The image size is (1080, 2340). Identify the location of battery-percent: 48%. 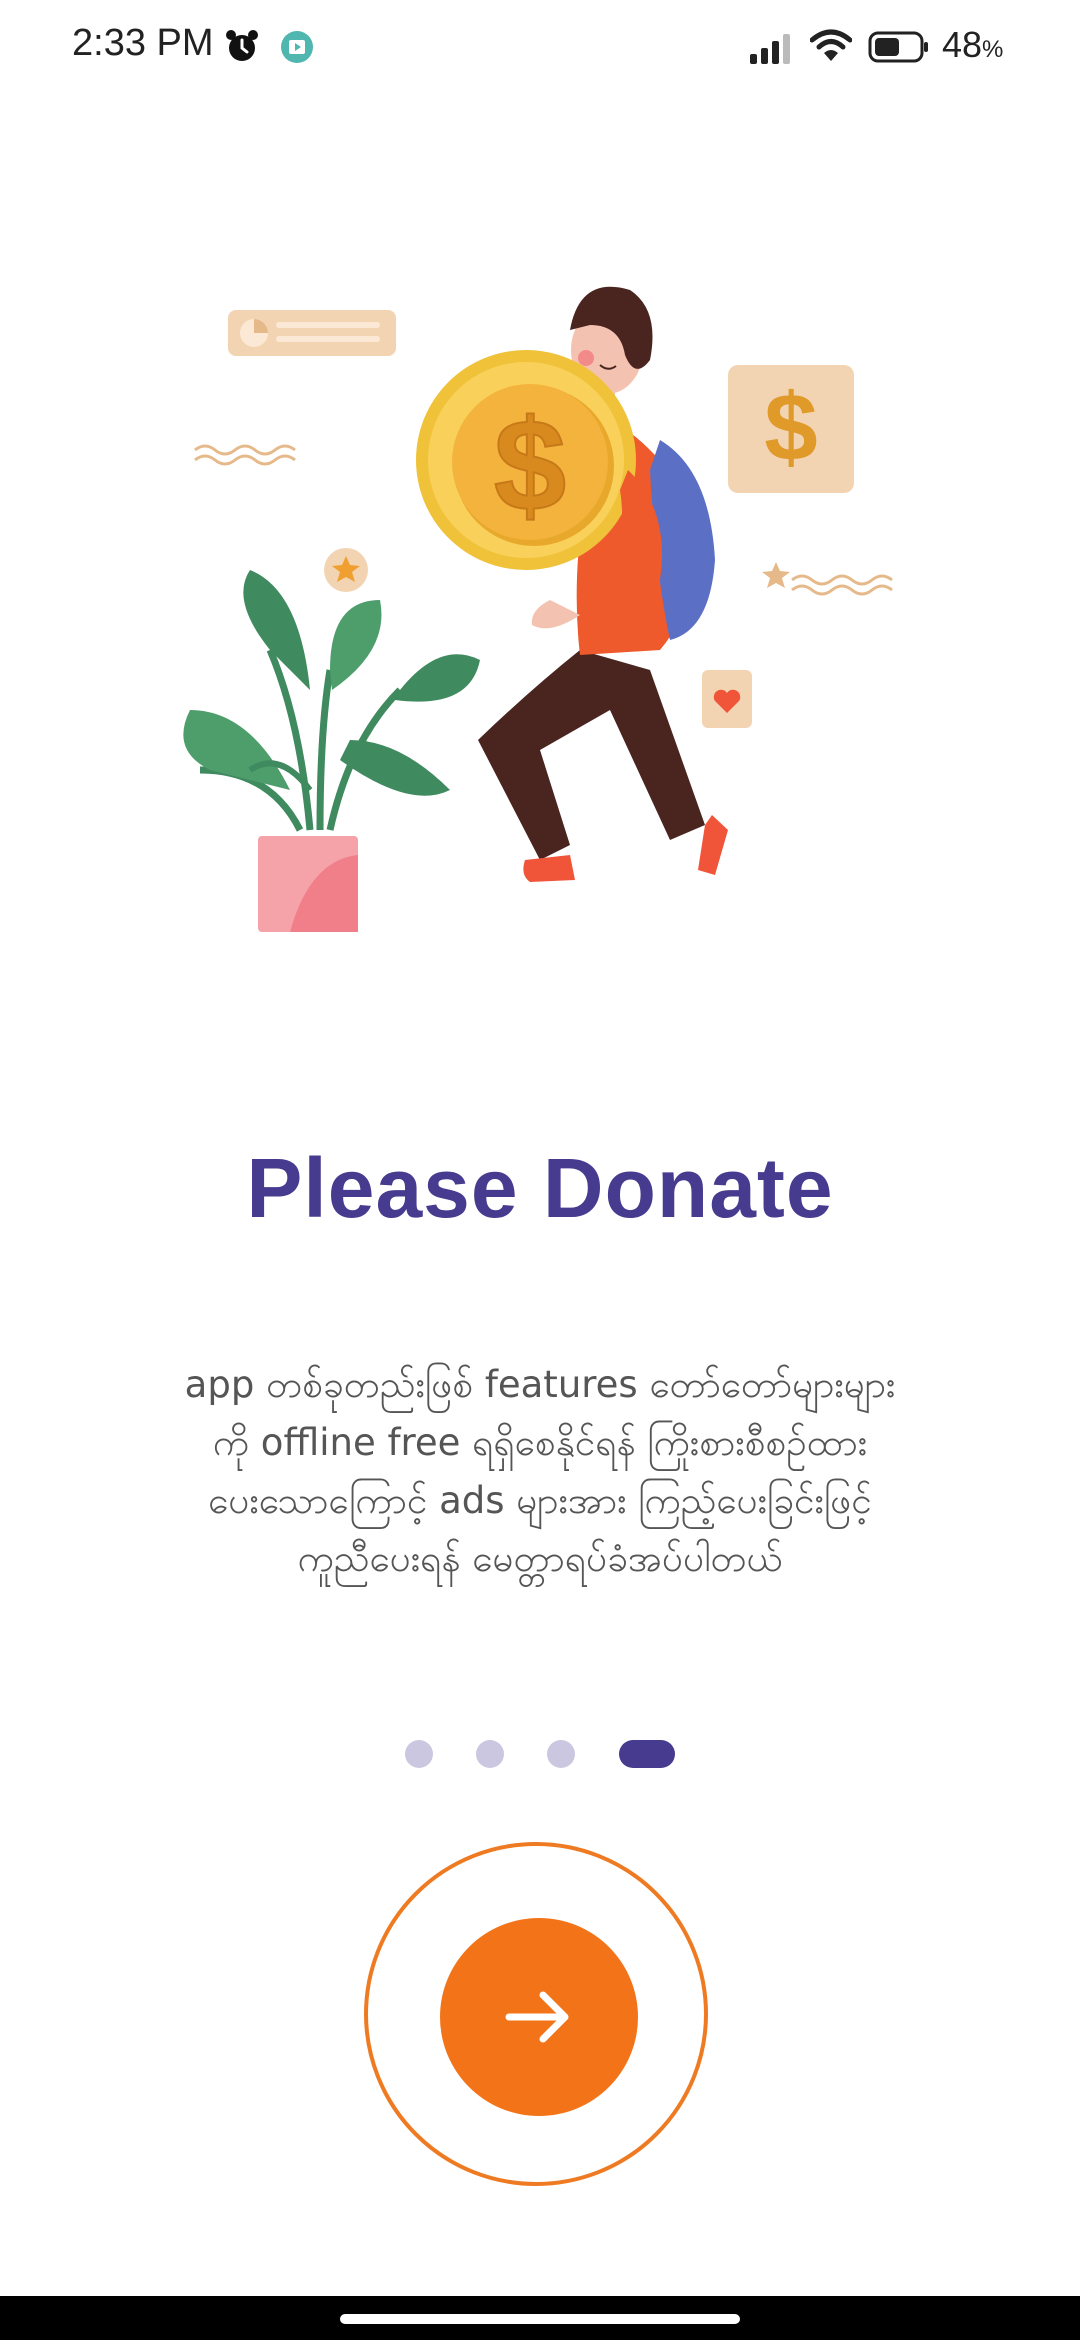
(973, 44).